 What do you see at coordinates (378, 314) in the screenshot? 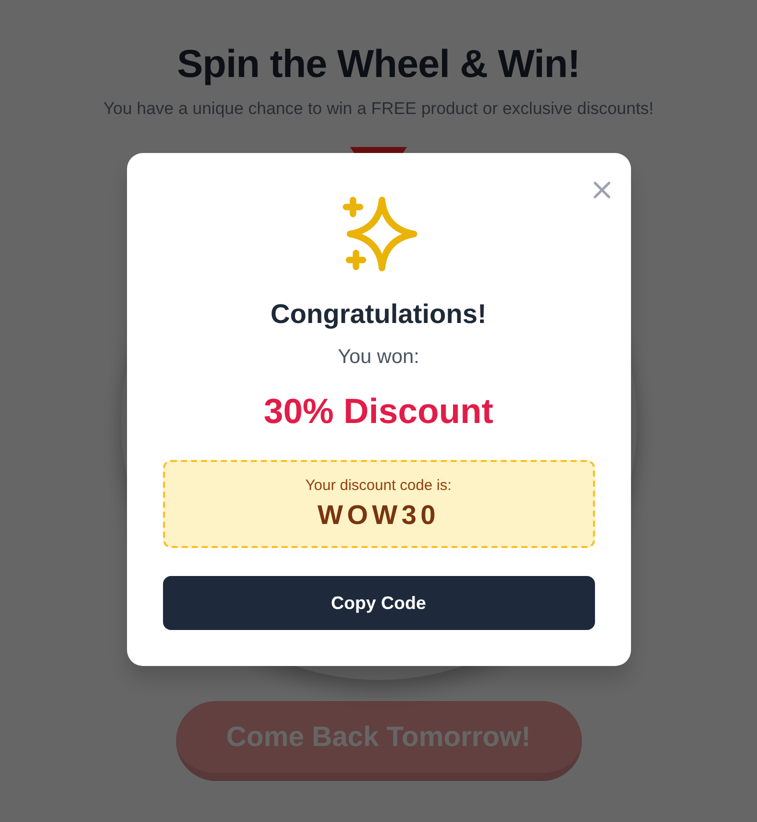
I see `dialog-title: Congratulations!` at bounding box center [378, 314].